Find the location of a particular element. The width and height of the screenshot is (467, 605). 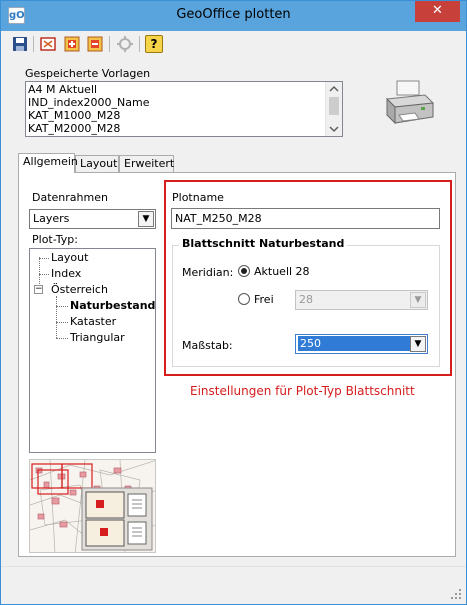

help-icon: ? is located at coordinates (154, 44).